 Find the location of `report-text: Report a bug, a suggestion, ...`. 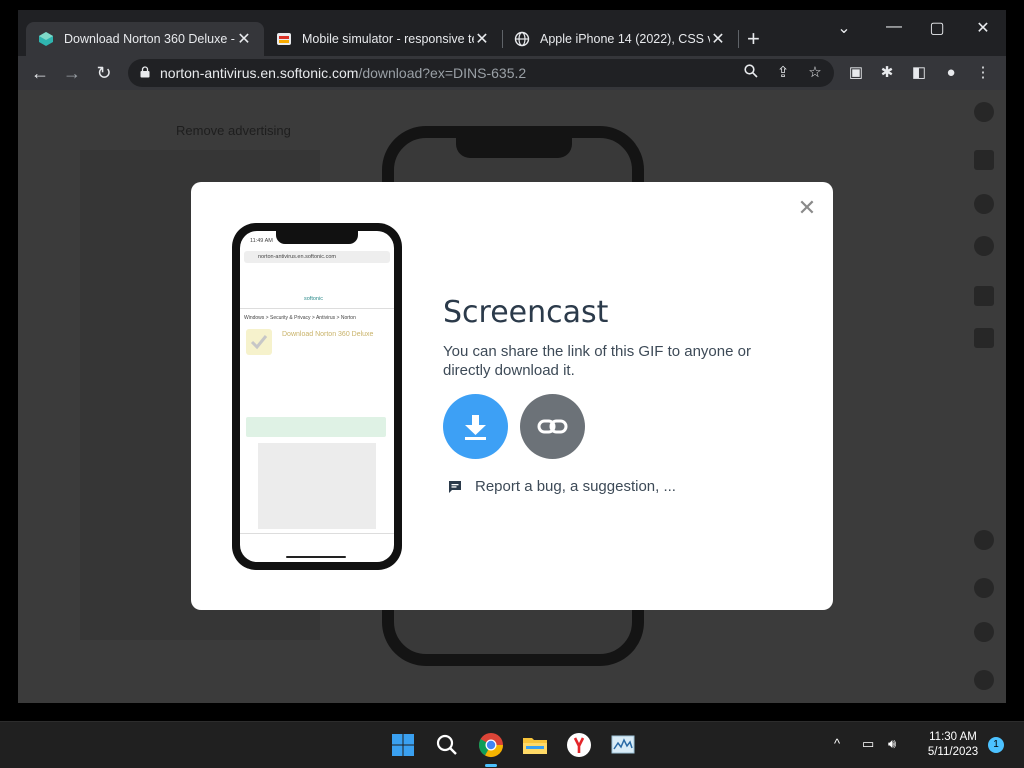

report-text: Report a bug, a suggestion, ... is located at coordinates (575, 486).